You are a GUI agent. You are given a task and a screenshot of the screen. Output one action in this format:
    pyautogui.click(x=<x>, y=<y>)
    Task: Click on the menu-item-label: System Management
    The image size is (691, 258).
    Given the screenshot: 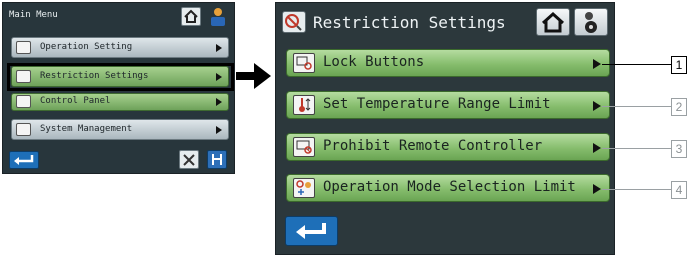 What is the action you would take?
    pyautogui.click(x=86, y=129)
    